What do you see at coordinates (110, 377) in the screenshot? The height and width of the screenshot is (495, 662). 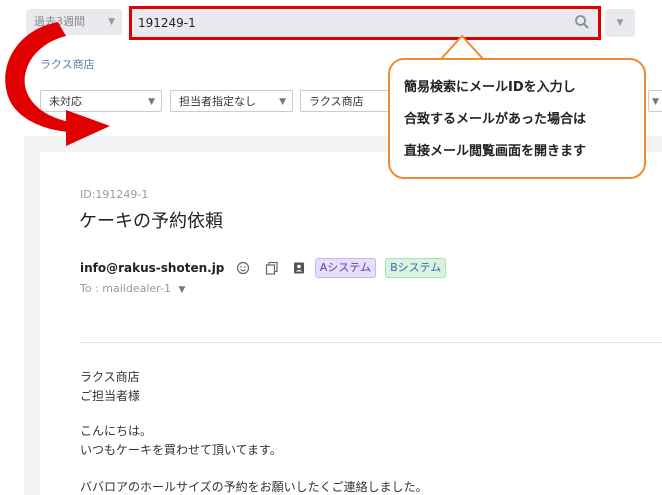 I see `mail-body-line: ラクス商店` at bounding box center [110, 377].